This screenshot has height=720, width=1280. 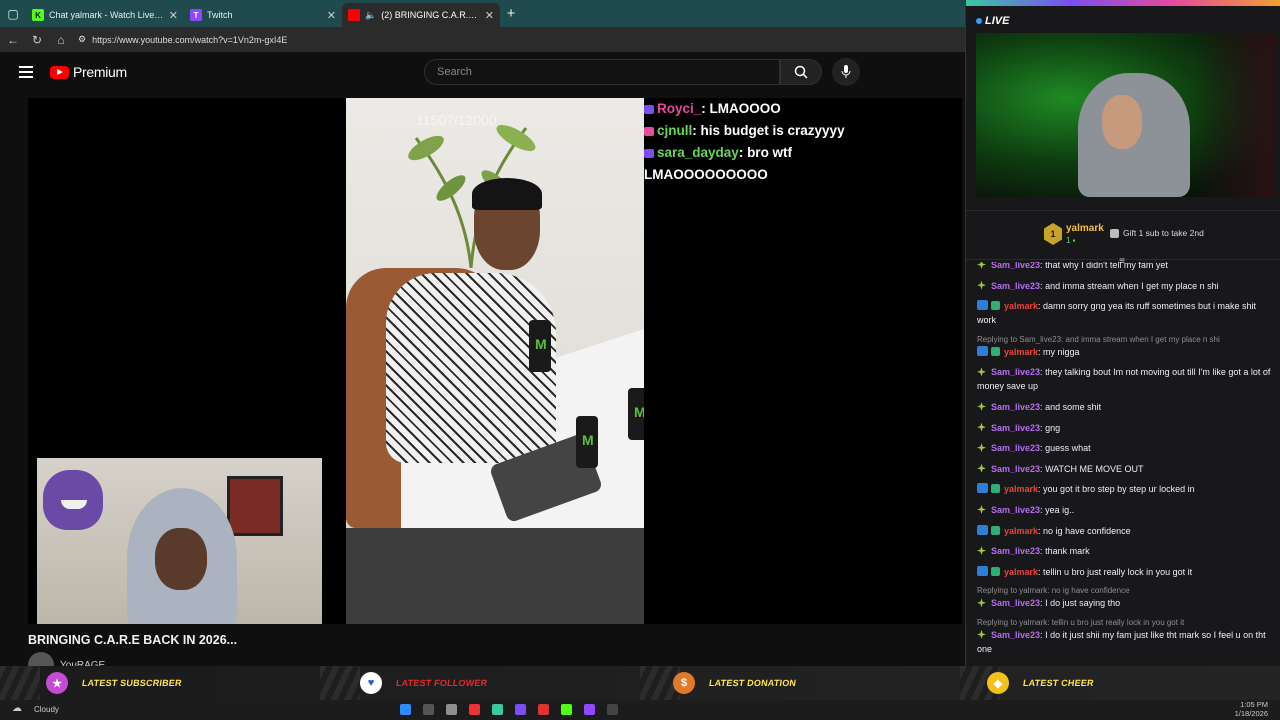 What do you see at coordinates (100, 72) in the screenshot?
I see `brand-label: Premium` at bounding box center [100, 72].